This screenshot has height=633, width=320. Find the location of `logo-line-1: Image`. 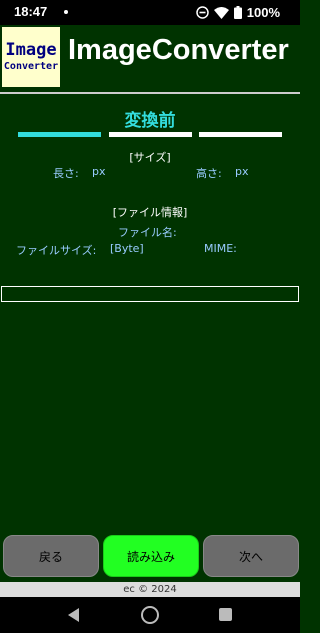

logo-line-1: Image is located at coordinates (31, 50).